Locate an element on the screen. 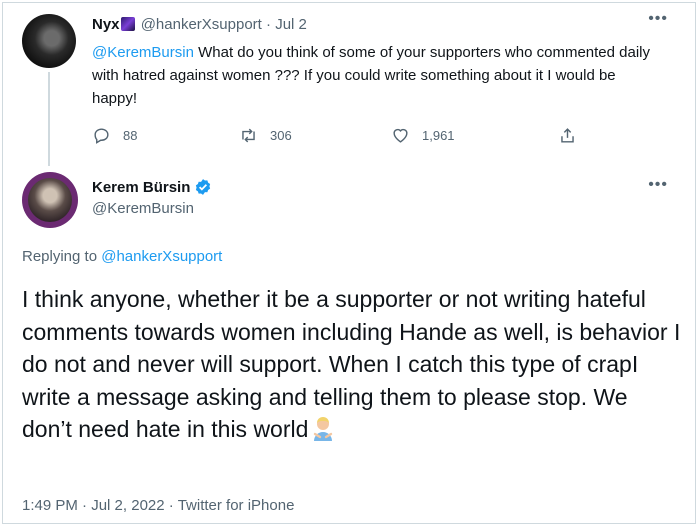 This screenshot has height=528, width=700. retweet-button: 306 is located at coordinates (265, 135).